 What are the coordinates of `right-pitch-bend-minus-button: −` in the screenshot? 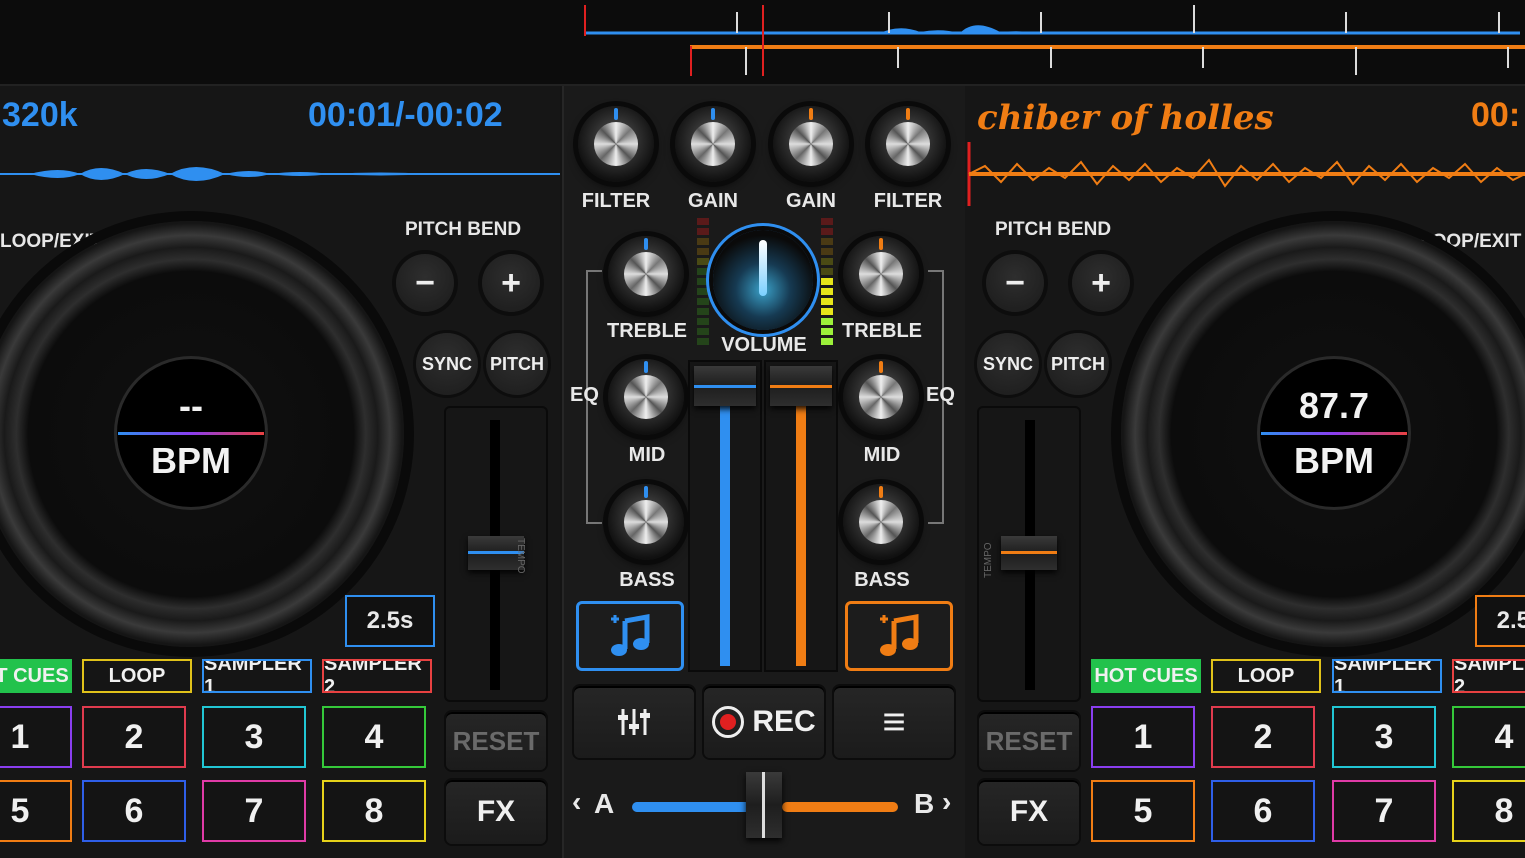 It's located at (1015, 283).